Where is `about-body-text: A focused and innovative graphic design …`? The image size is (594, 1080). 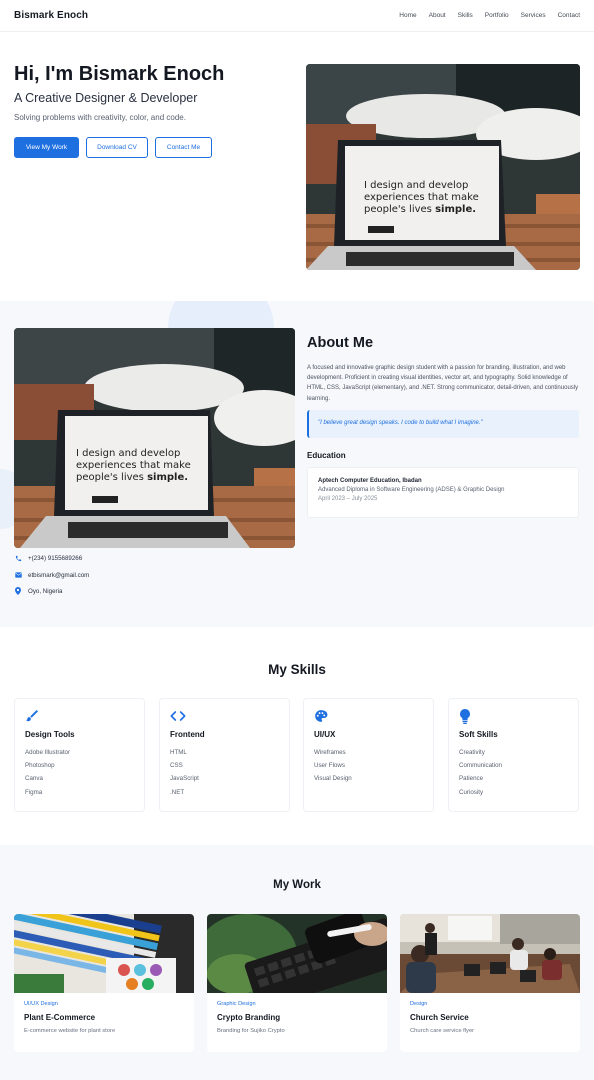 about-body-text: A focused and innovative graphic design … is located at coordinates (443, 383).